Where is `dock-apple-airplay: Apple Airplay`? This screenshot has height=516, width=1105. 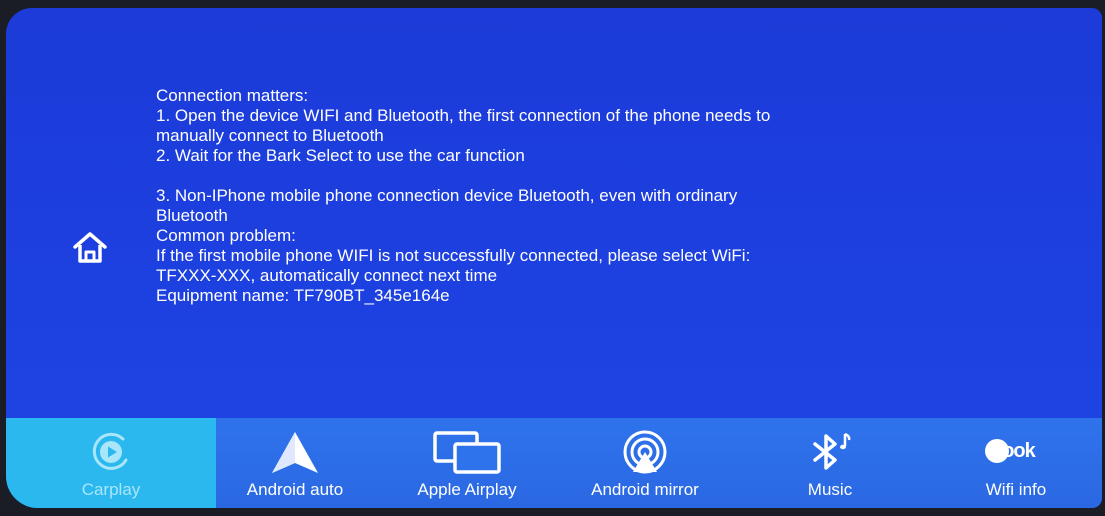 dock-apple-airplay: Apple Airplay is located at coordinates (467, 463).